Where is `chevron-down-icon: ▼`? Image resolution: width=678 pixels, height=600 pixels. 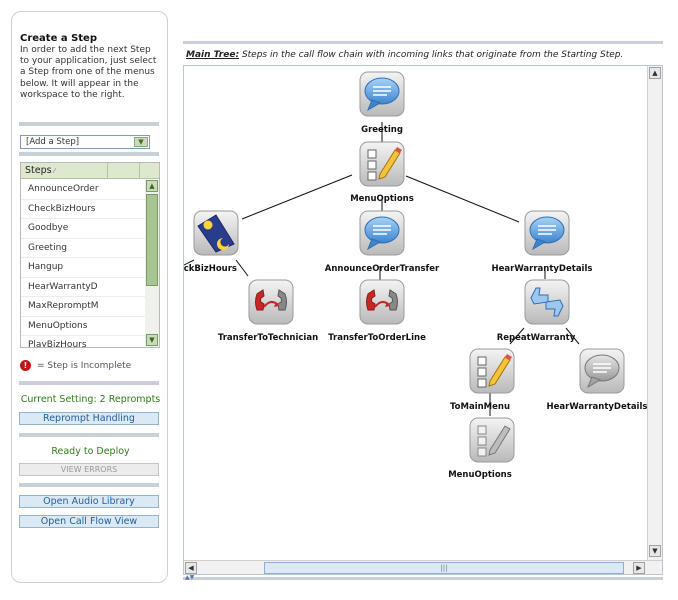 chevron-down-icon: ▼ is located at coordinates (141, 142).